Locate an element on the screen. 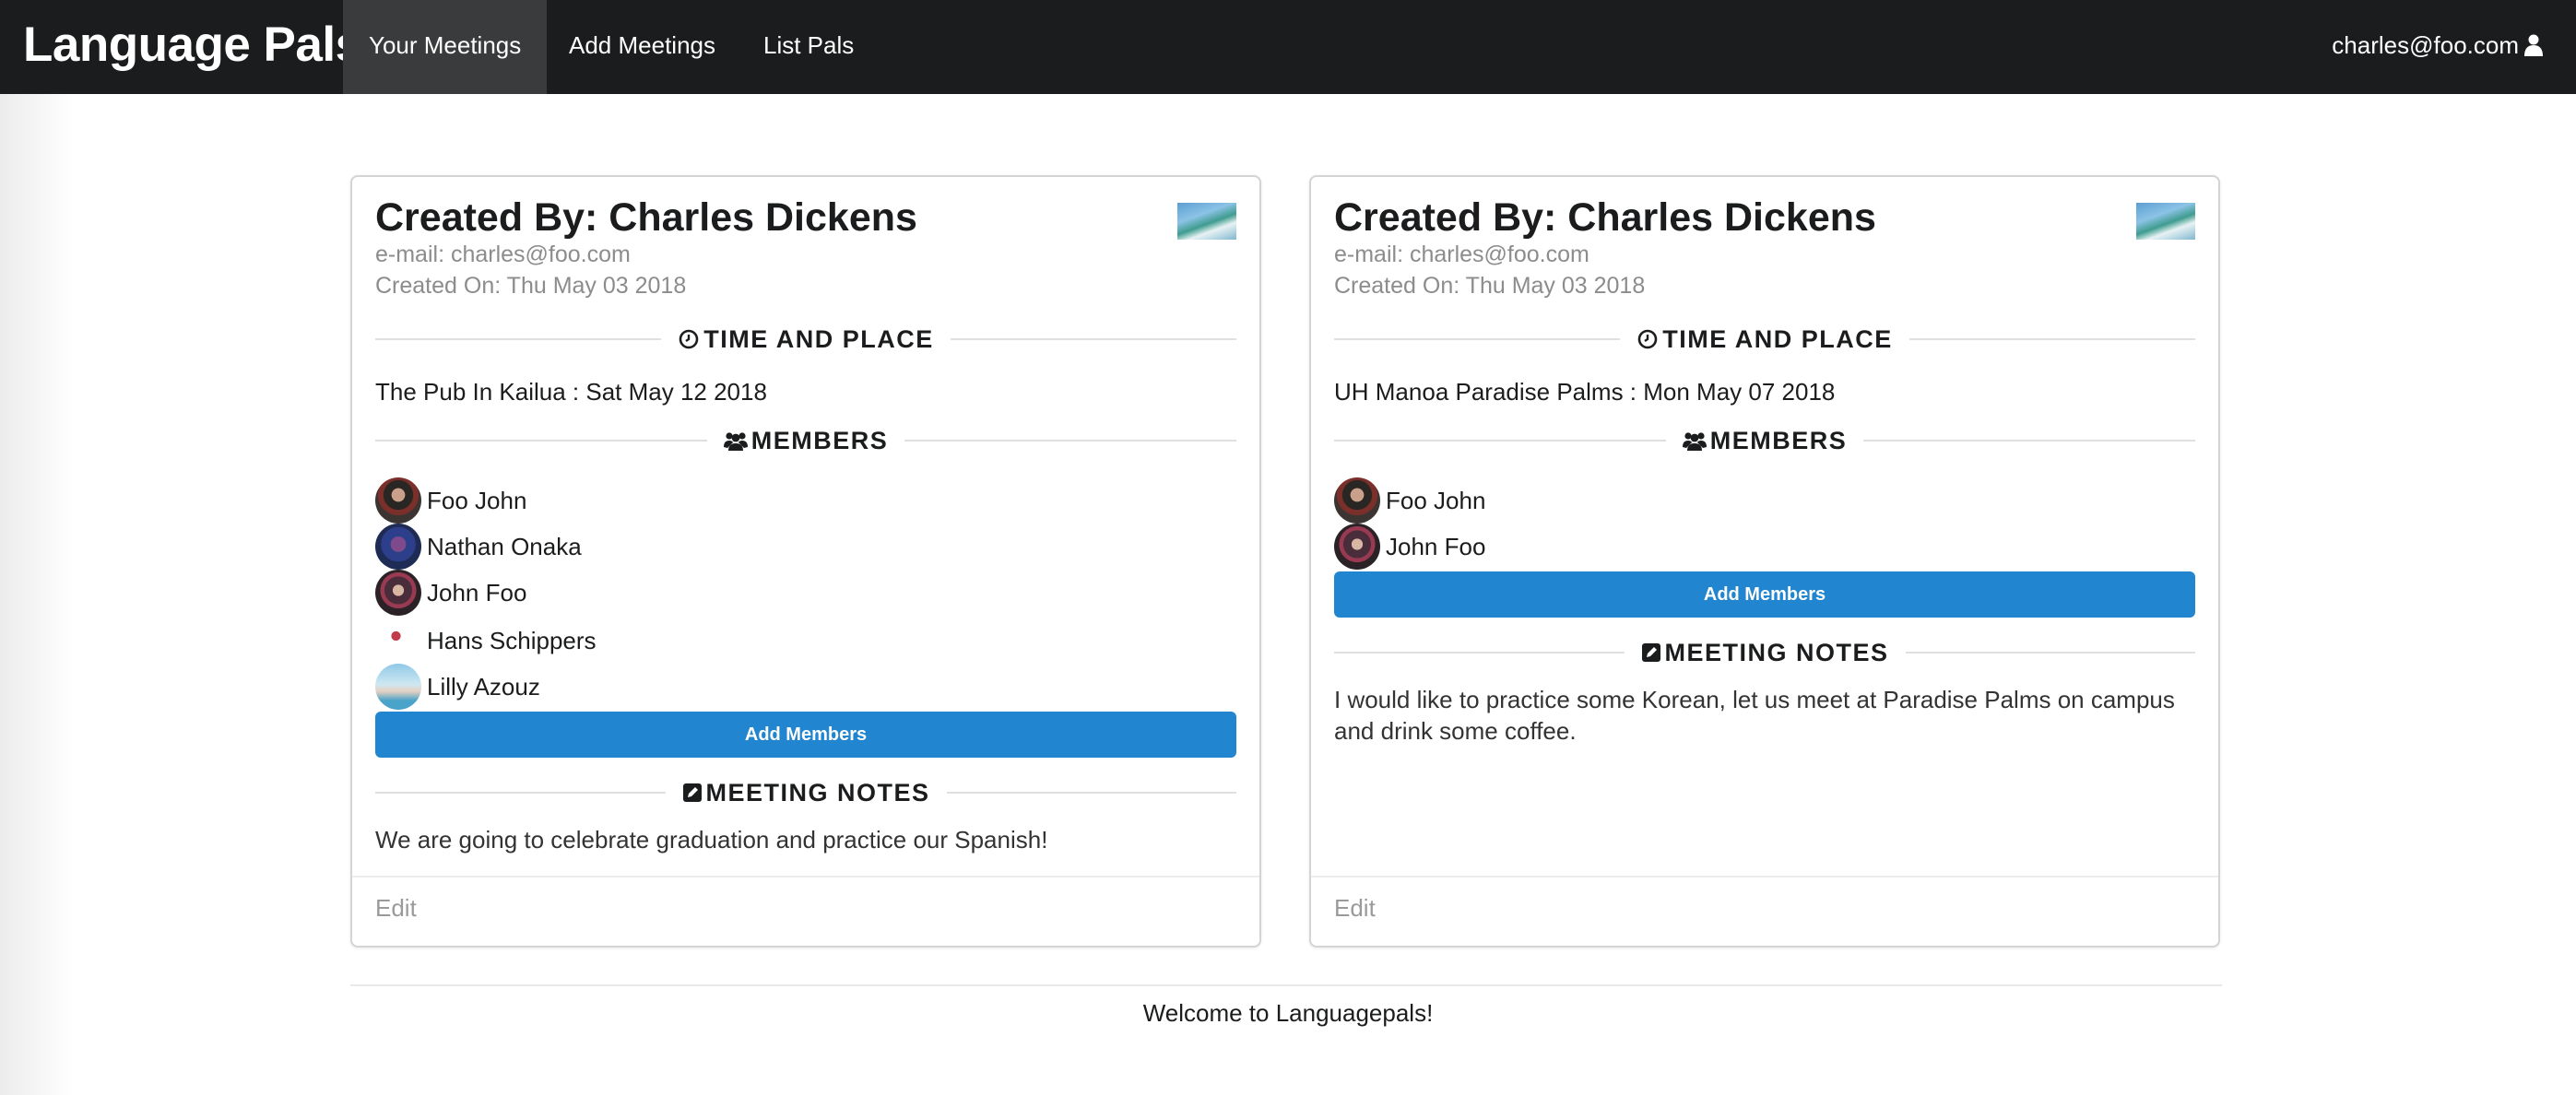 The image size is (2576, 1095). member-item: Lilly Azouz is located at coordinates (457, 687).